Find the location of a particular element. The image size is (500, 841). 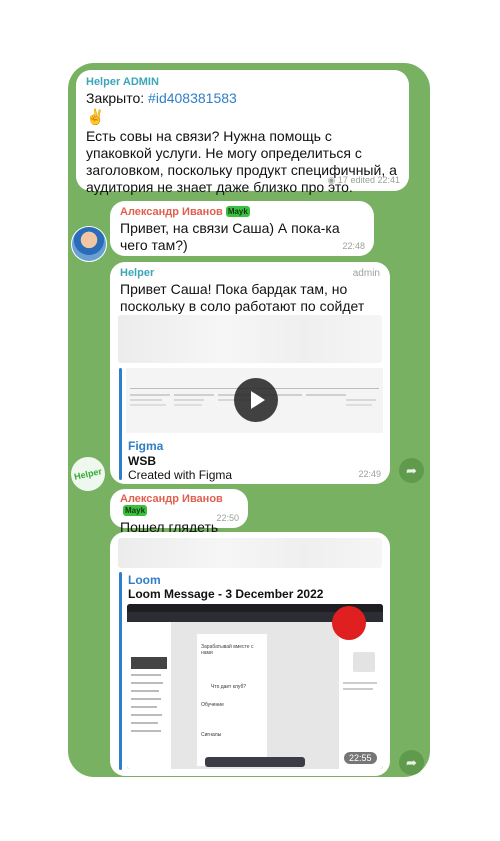

loom-heading: Зарабатывай вместе с нами is located at coordinates (227, 650).